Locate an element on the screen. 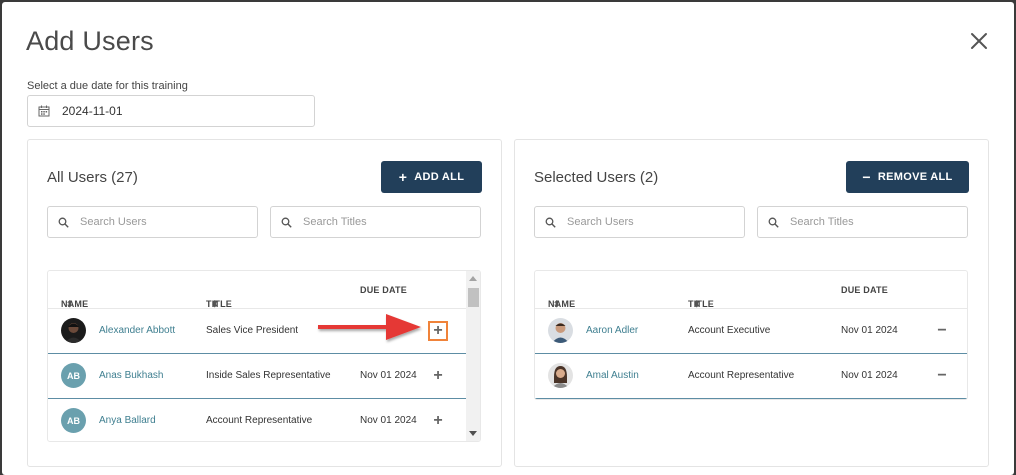 The width and height of the screenshot is (1016, 475). due-date-label: Select a due date for this training is located at coordinates (107, 86).